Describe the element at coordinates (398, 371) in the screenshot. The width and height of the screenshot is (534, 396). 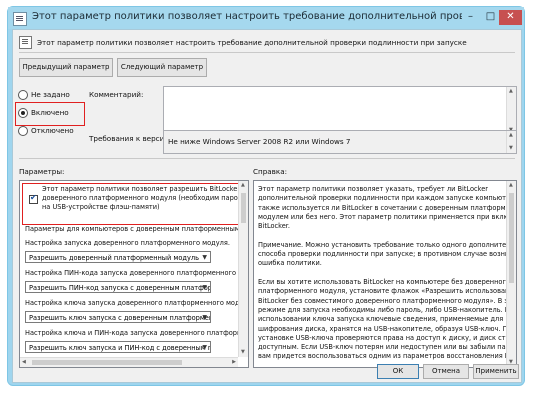
I see `ok-button: ОК` at that location.